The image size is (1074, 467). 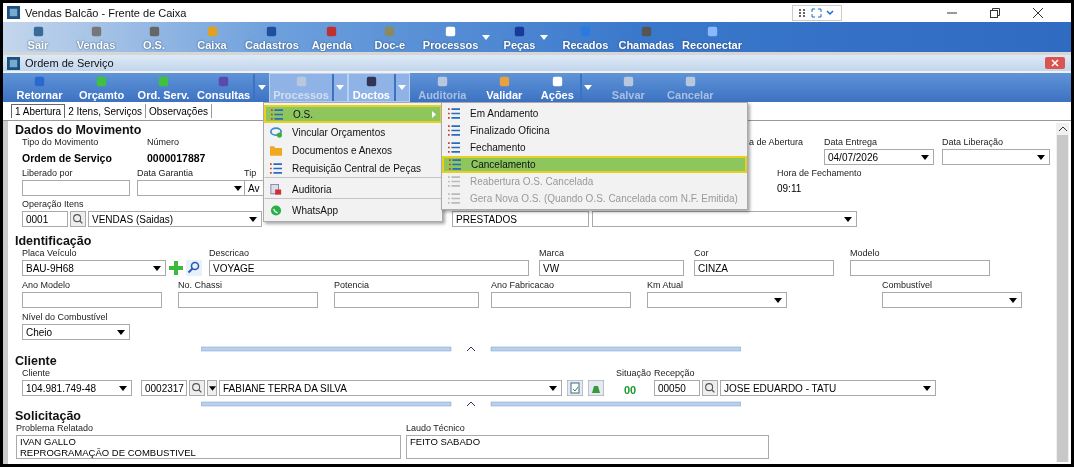 What do you see at coordinates (353, 208) in the screenshot?
I see `menu-item: WhatsApp` at bounding box center [353, 208].